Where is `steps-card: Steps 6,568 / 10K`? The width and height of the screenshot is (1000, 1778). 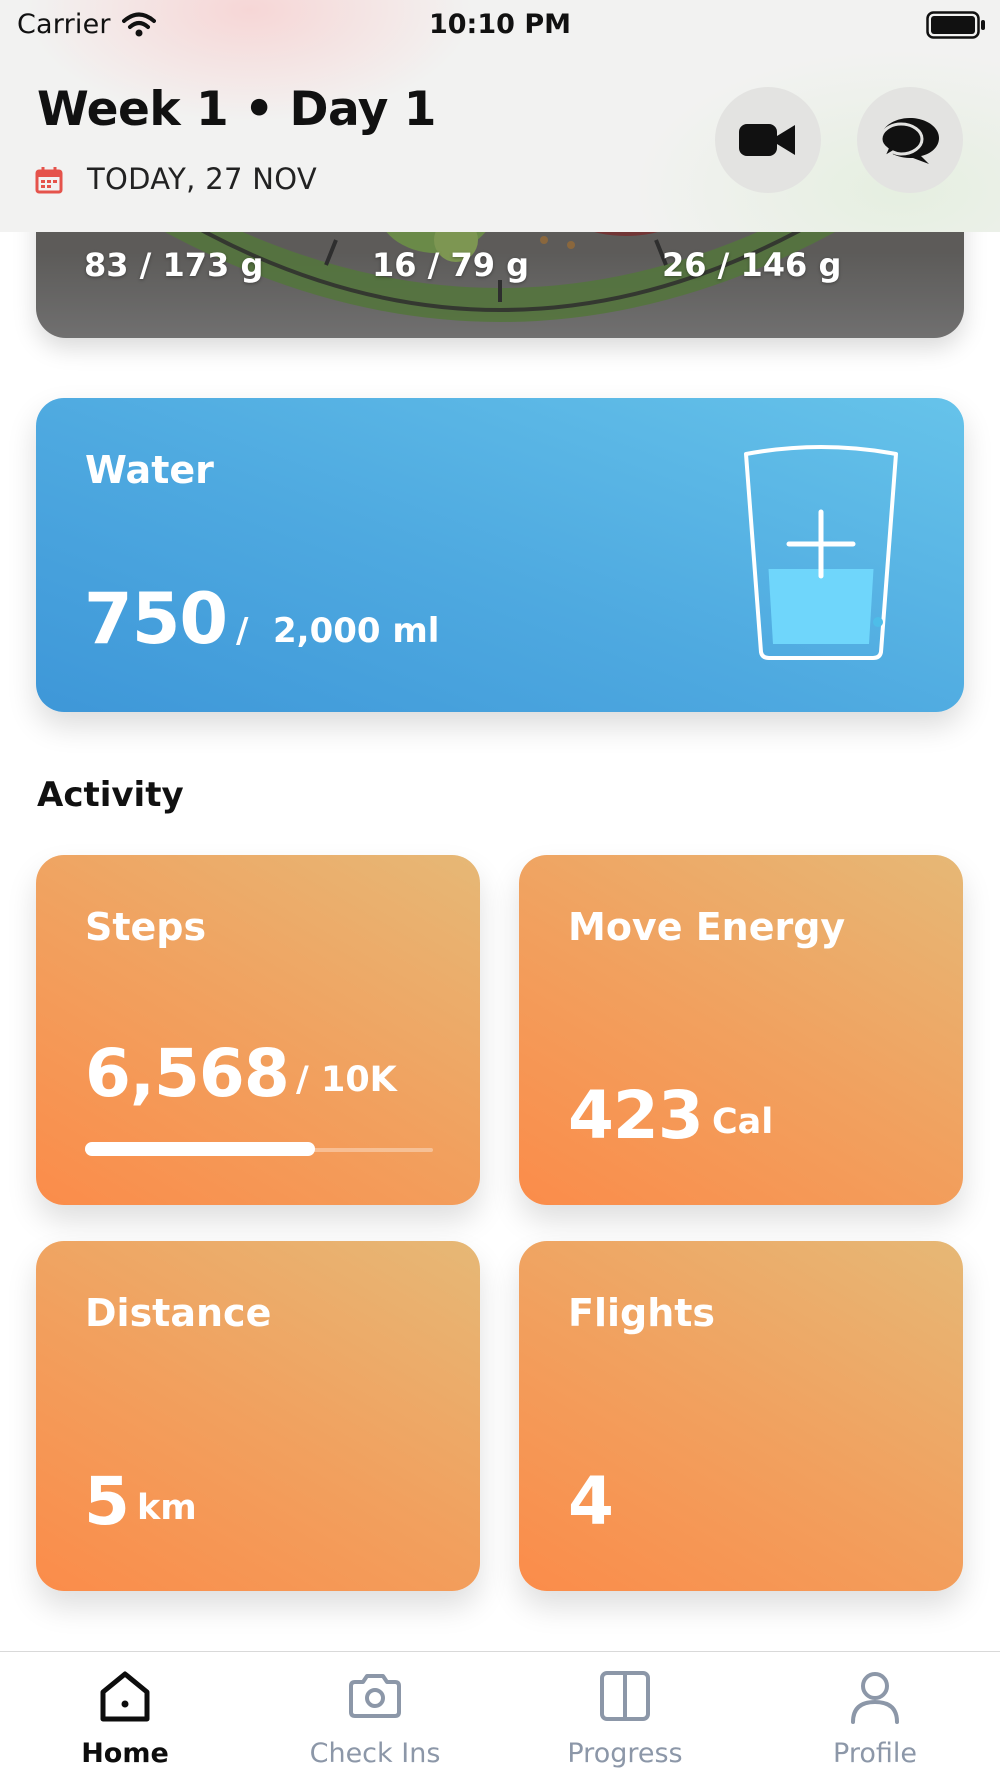
steps-card: Steps 6,568 / 10K is located at coordinates (258, 1030).